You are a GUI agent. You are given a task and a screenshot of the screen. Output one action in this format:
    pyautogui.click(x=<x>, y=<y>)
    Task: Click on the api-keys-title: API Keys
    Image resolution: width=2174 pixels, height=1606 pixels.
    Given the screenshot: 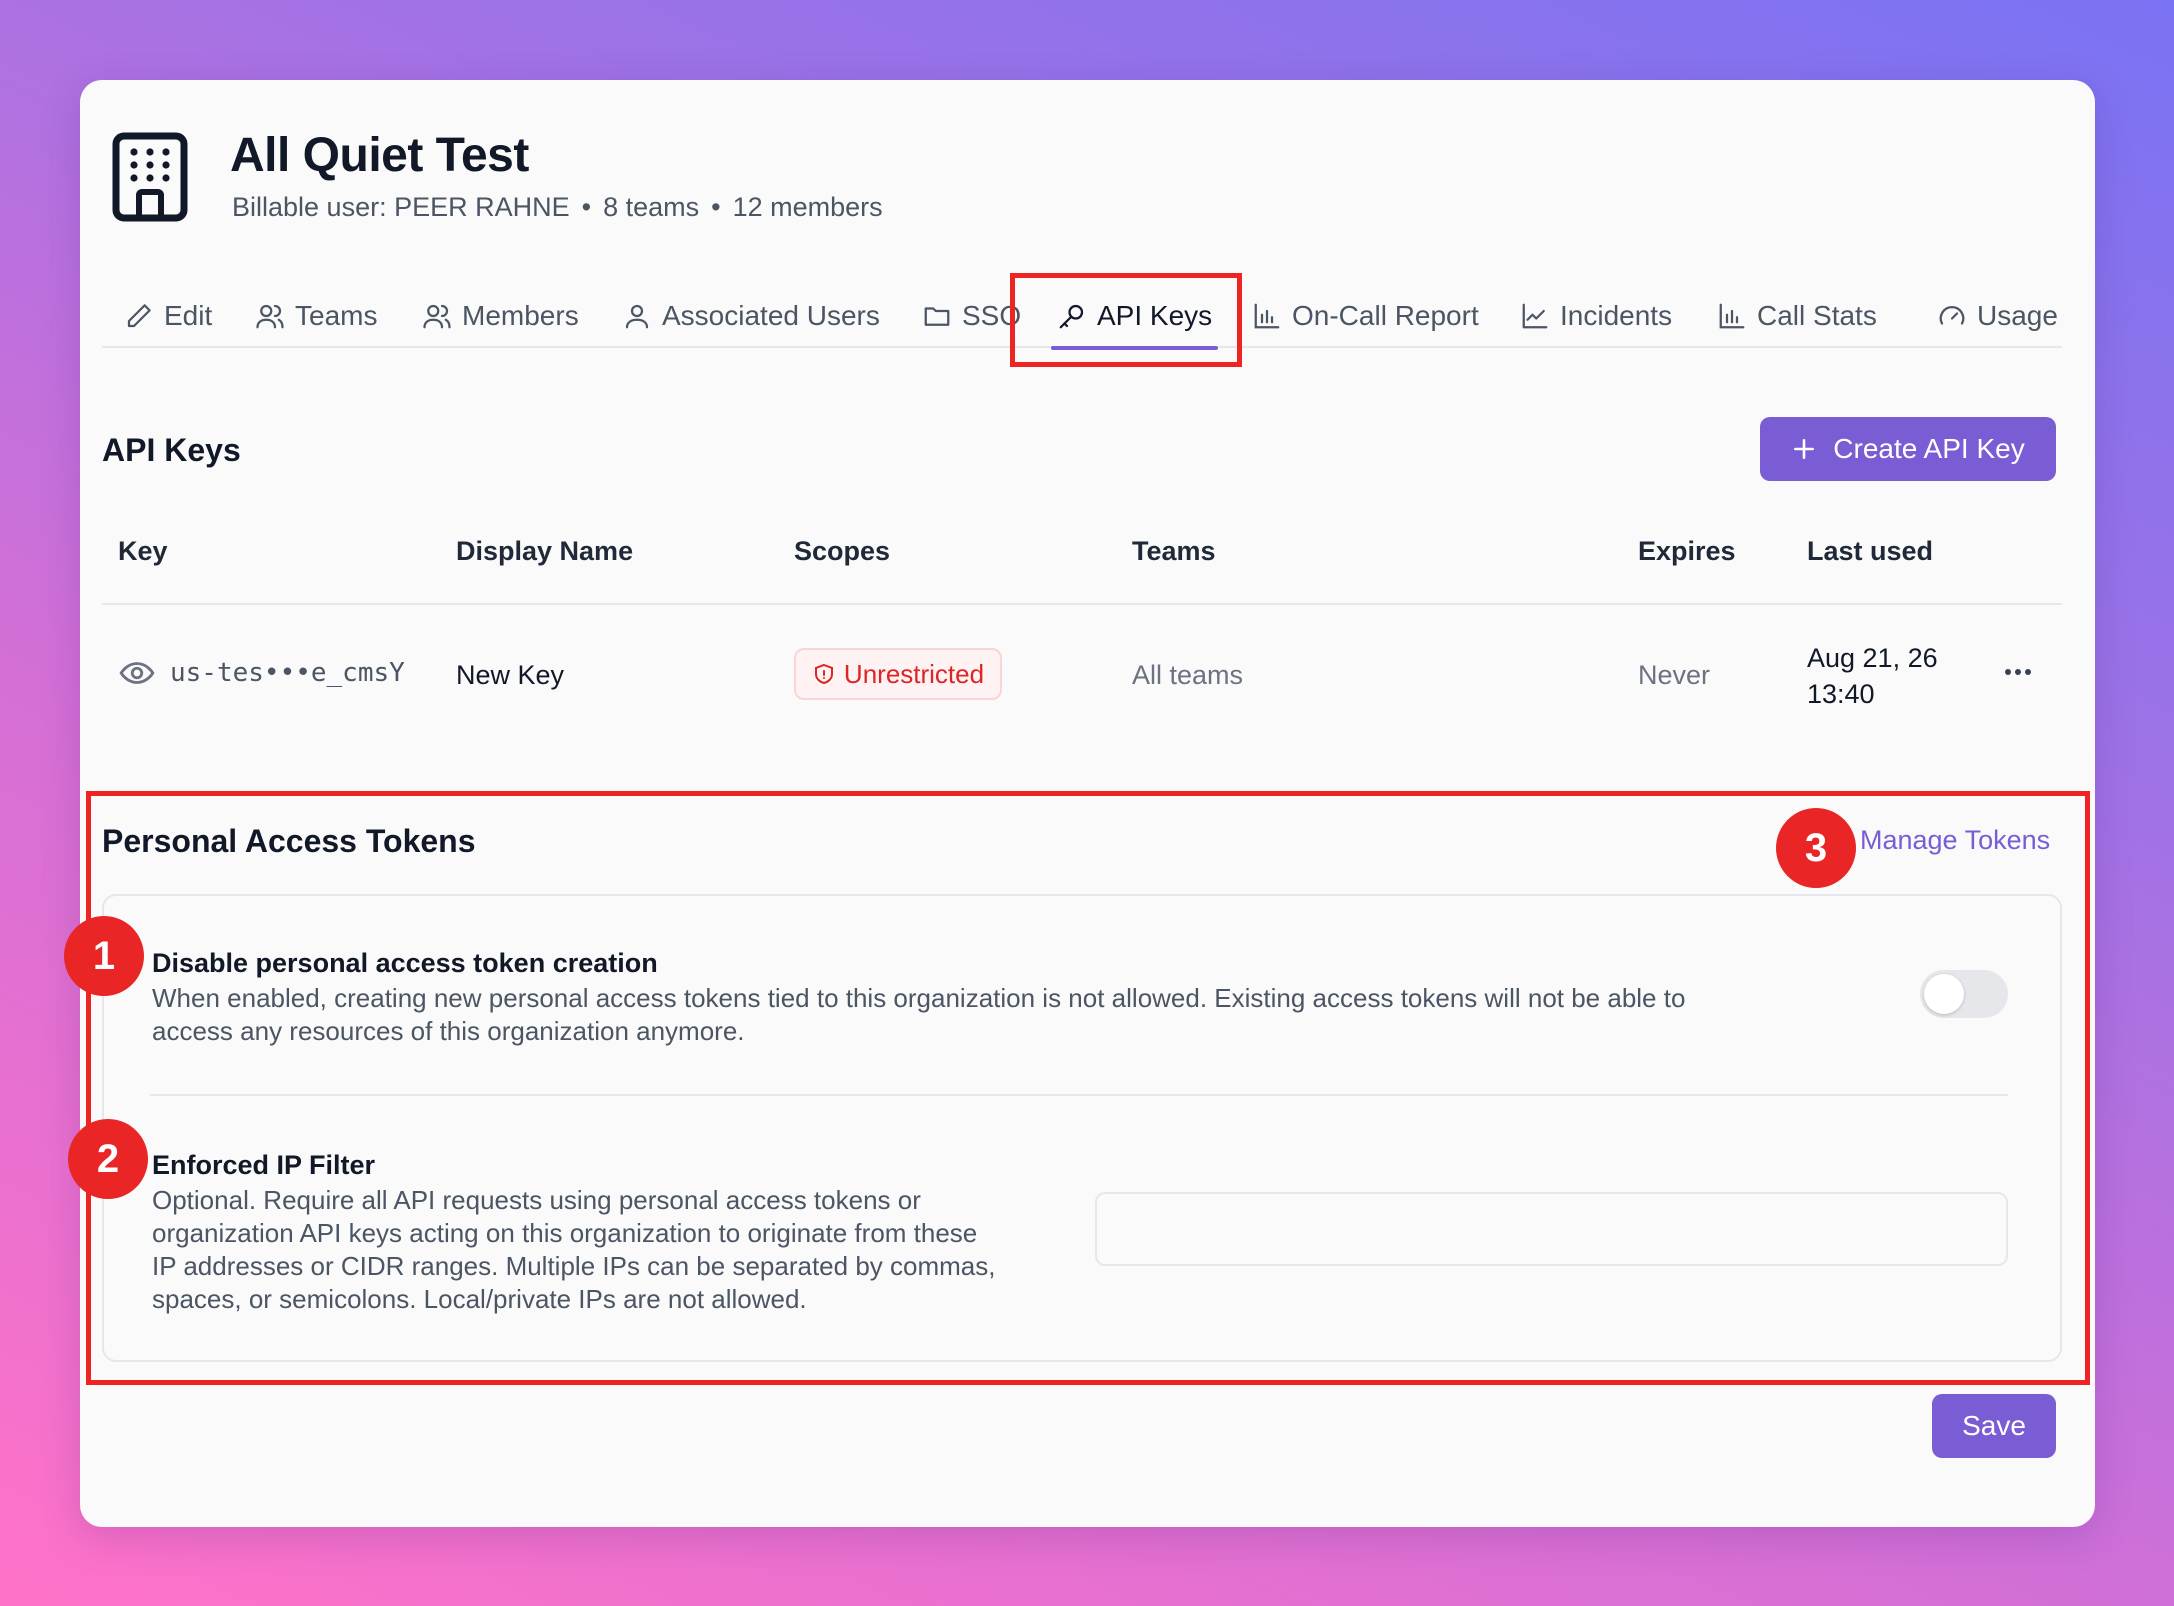 What is the action you would take?
    pyautogui.click(x=171, y=450)
    